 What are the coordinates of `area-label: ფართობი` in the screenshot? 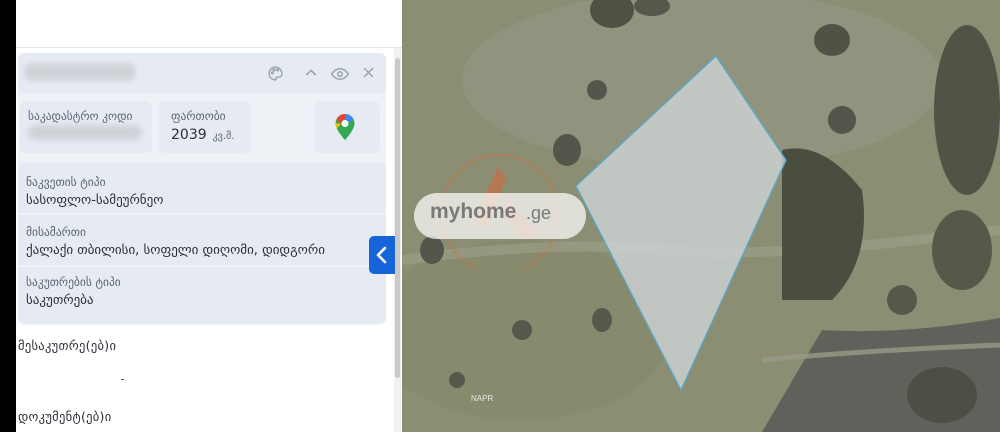 It's located at (198, 116).